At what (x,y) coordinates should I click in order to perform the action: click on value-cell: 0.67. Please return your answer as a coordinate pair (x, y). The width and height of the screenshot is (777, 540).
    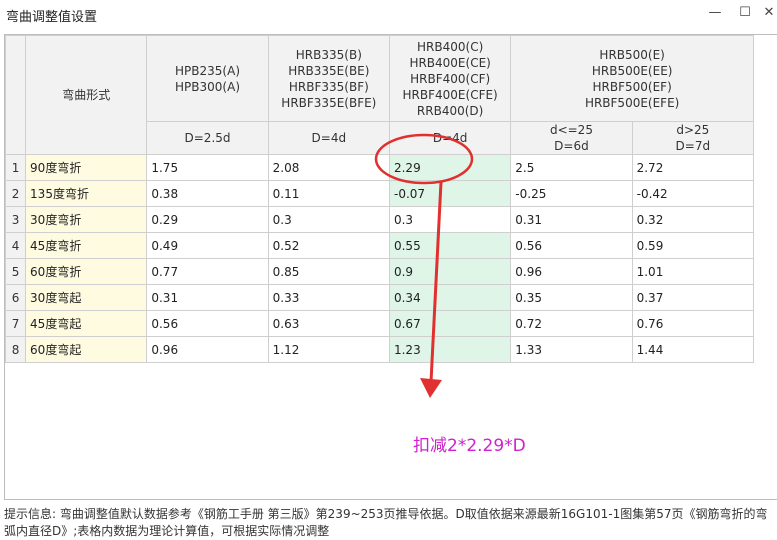
    Looking at the image, I should click on (450, 323).